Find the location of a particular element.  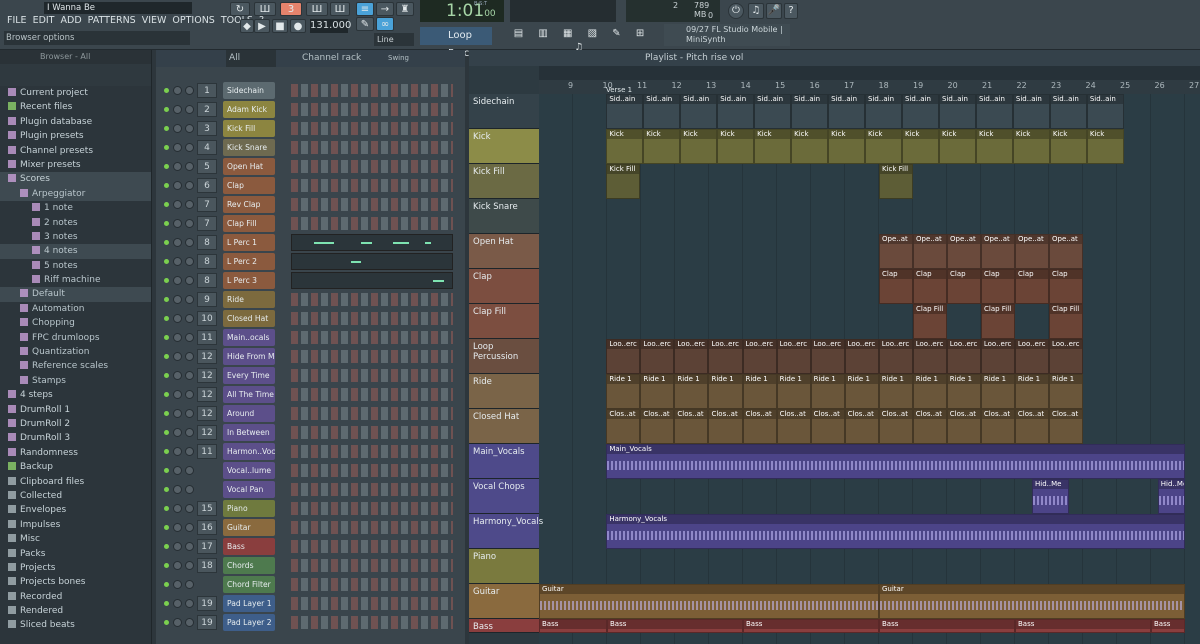

browser-item: DrumRoll 1 is located at coordinates (75, 410).